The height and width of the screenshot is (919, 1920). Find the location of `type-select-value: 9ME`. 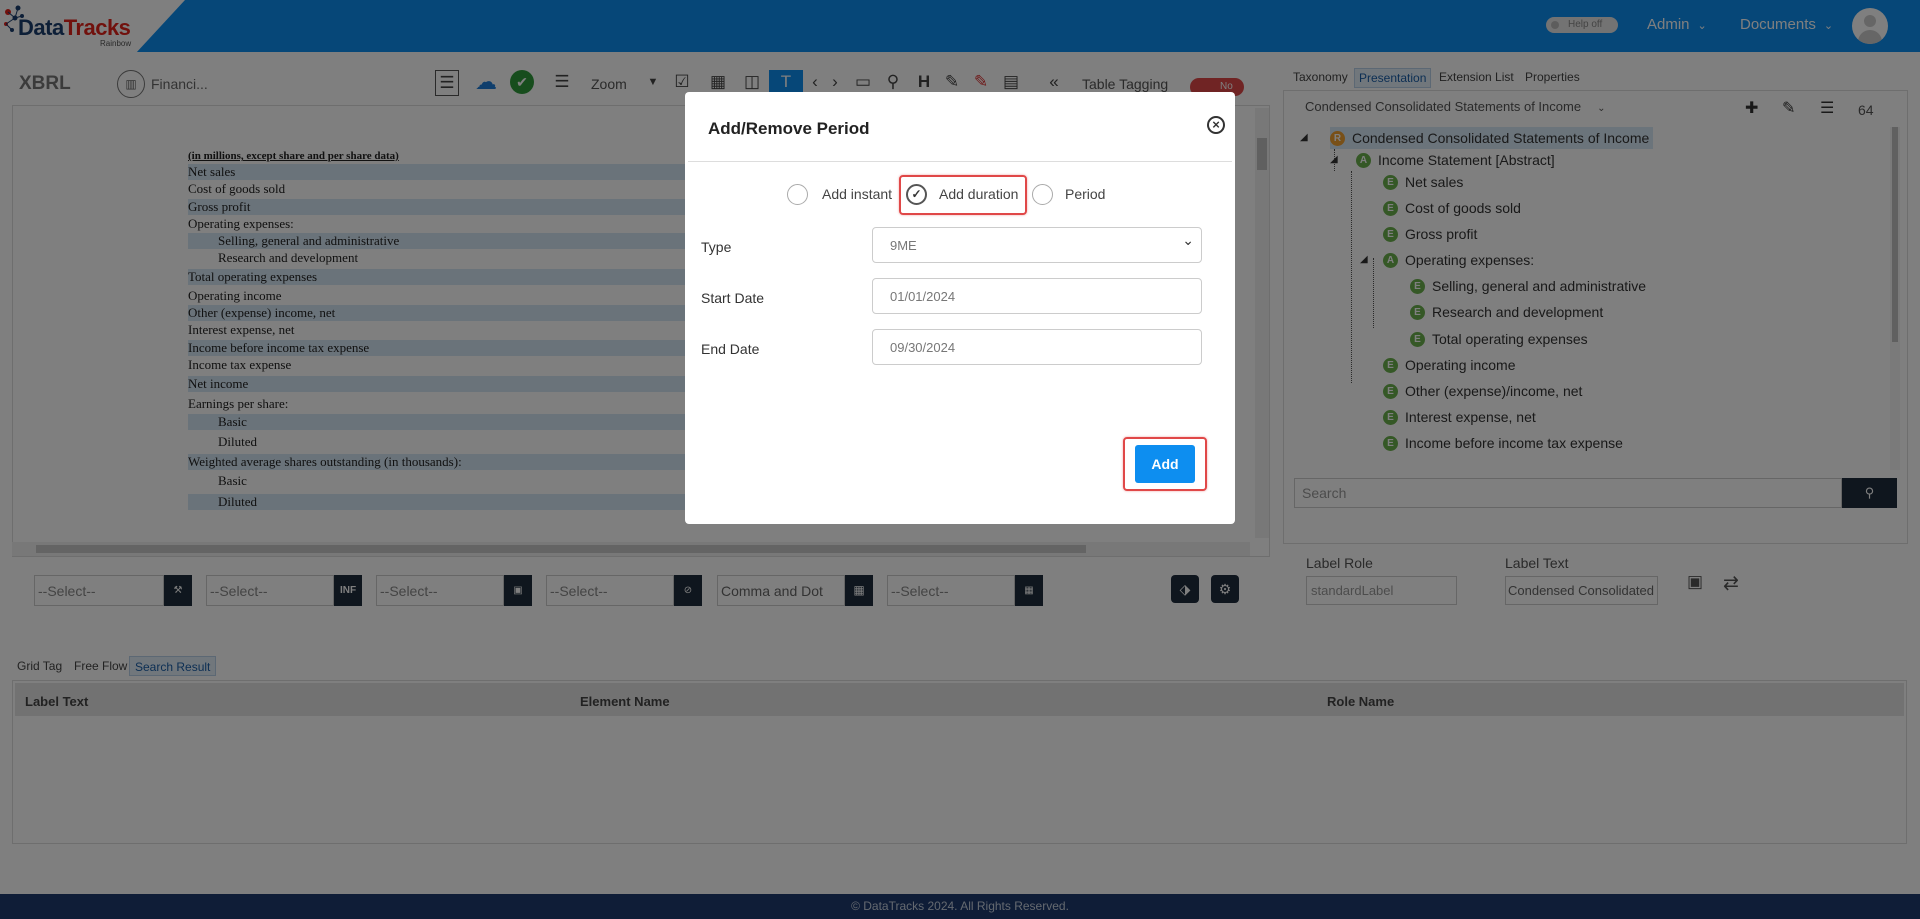

type-select-value: 9ME is located at coordinates (903, 245).